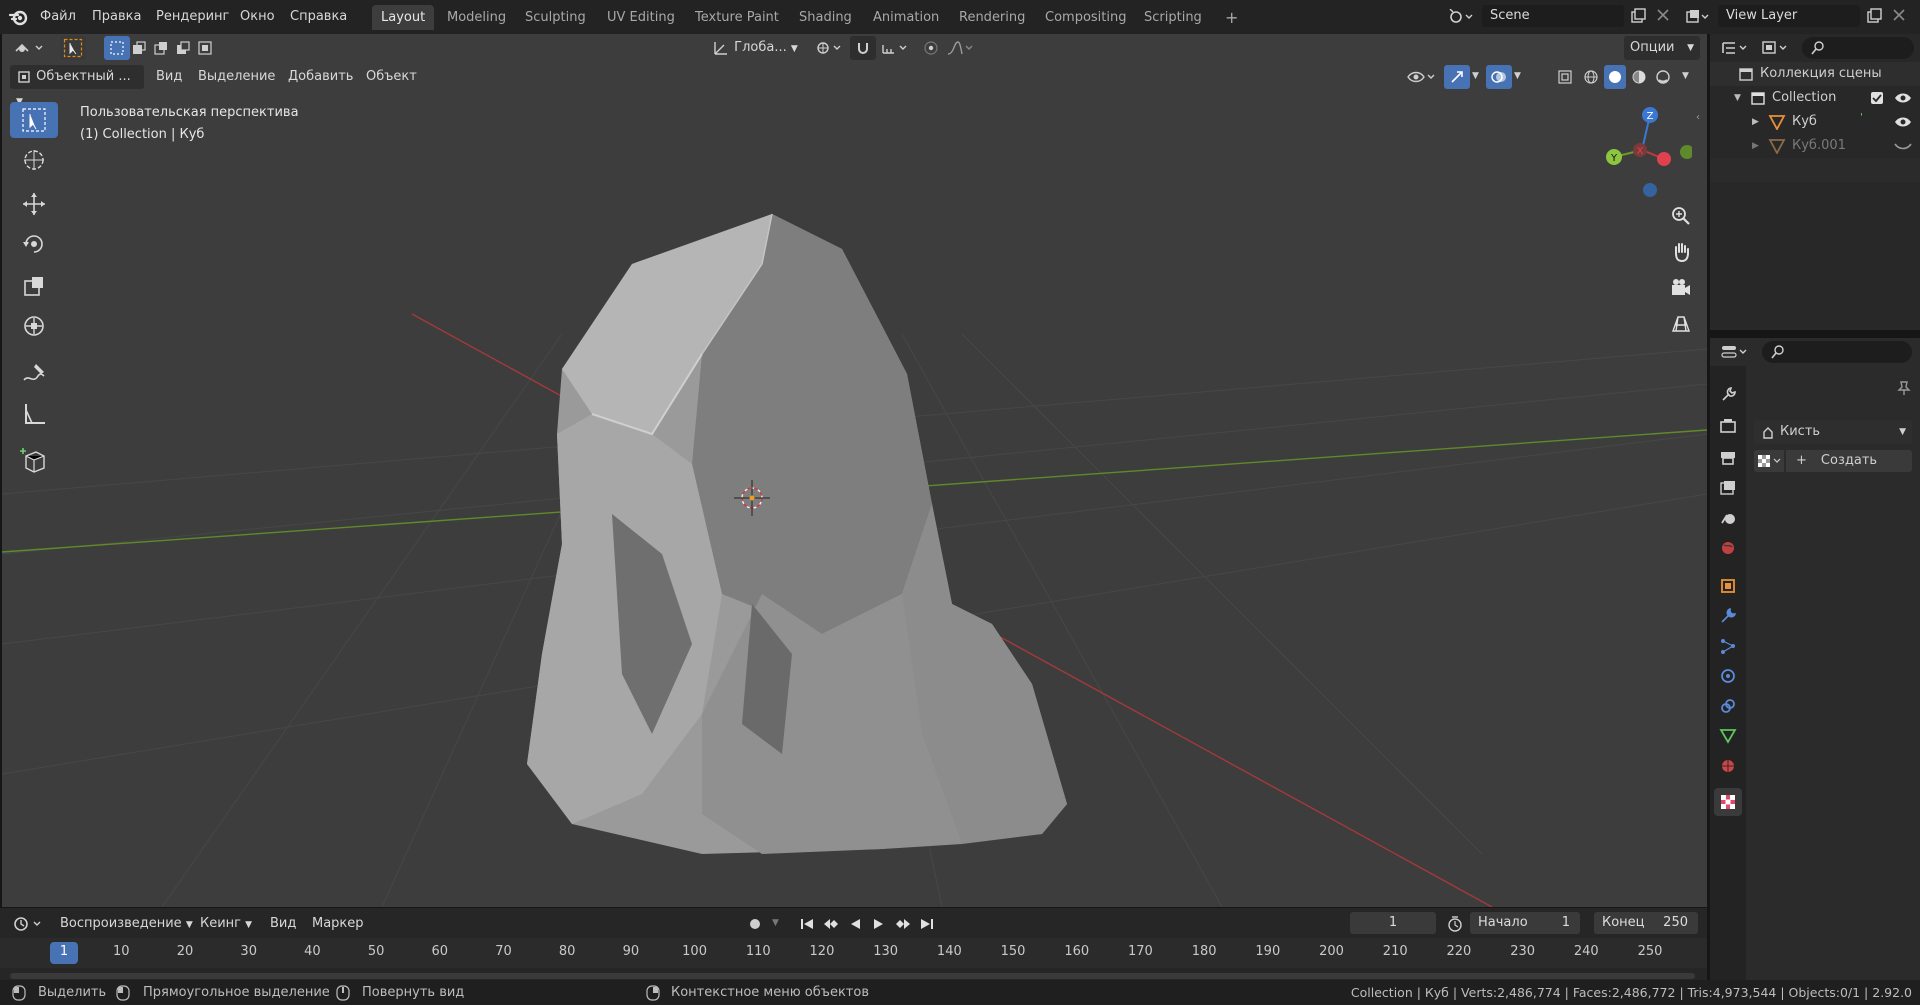 Image resolution: width=1920 pixels, height=1005 pixels. I want to click on view-layer-browse-icon, so click(1697, 17).